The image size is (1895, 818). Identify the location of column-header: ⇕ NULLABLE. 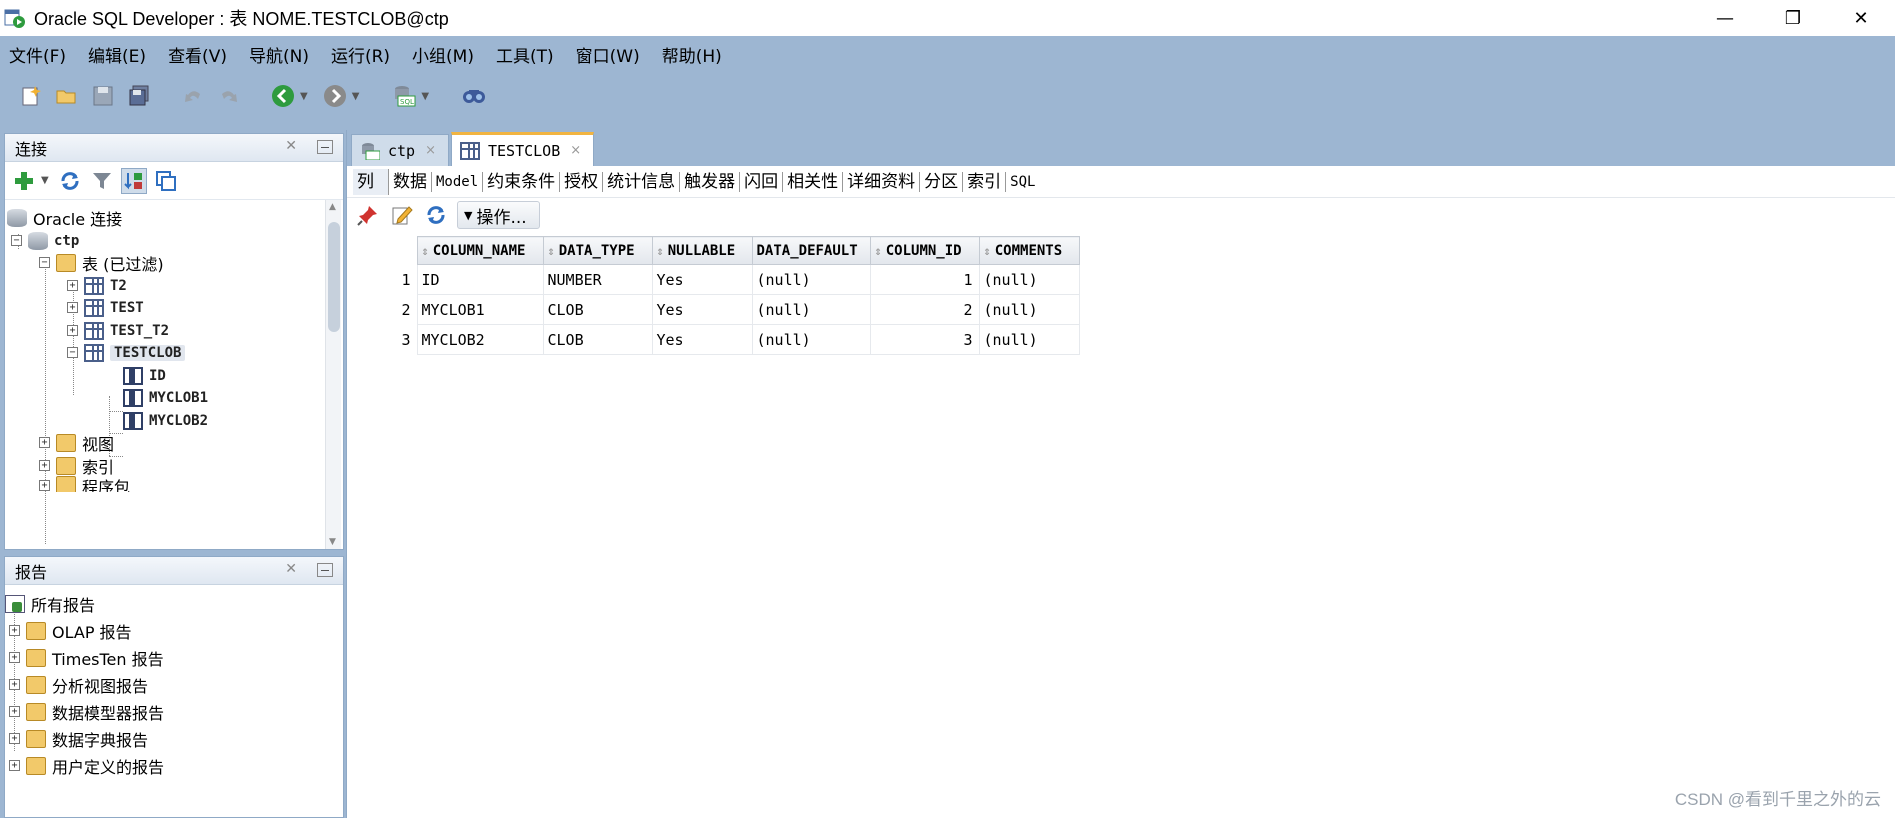
(702, 250).